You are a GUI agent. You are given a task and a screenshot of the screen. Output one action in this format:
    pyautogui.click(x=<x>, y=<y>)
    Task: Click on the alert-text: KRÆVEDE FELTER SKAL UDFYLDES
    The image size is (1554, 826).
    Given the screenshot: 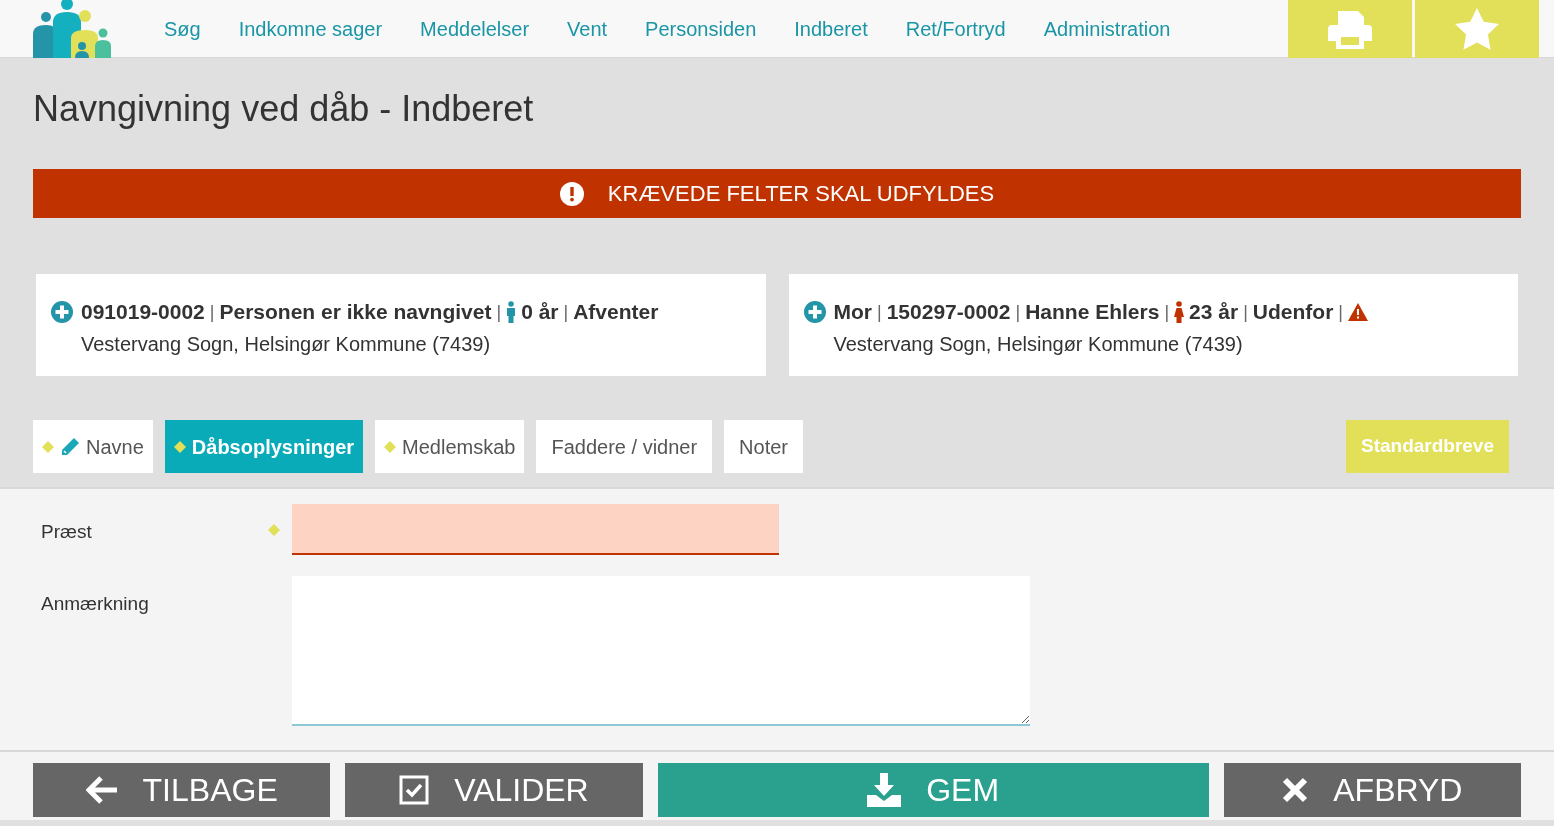 What is the action you would take?
    pyautogui.click(x=801, y=194)
    